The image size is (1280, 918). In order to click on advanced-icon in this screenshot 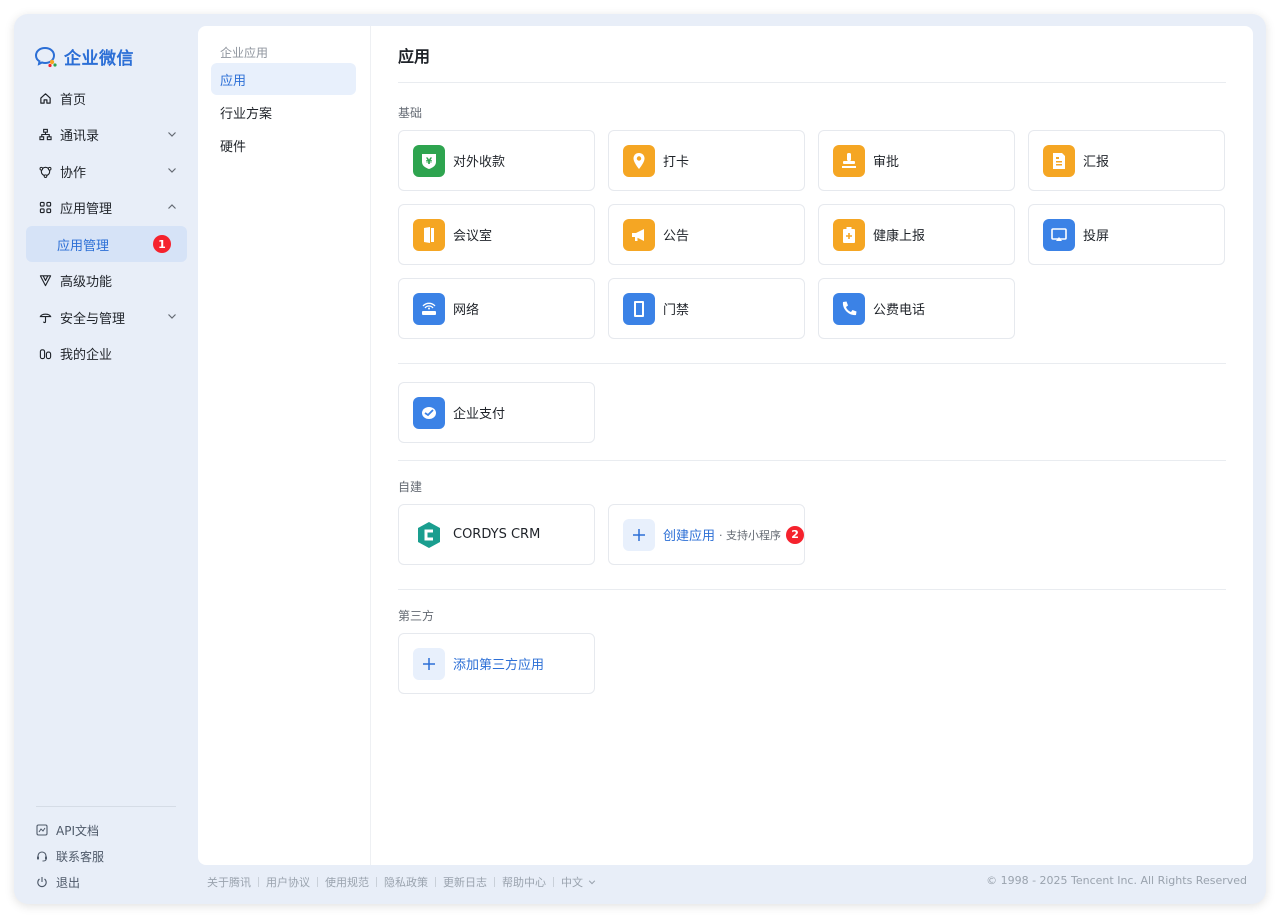, I will do `click(45, 281)`.